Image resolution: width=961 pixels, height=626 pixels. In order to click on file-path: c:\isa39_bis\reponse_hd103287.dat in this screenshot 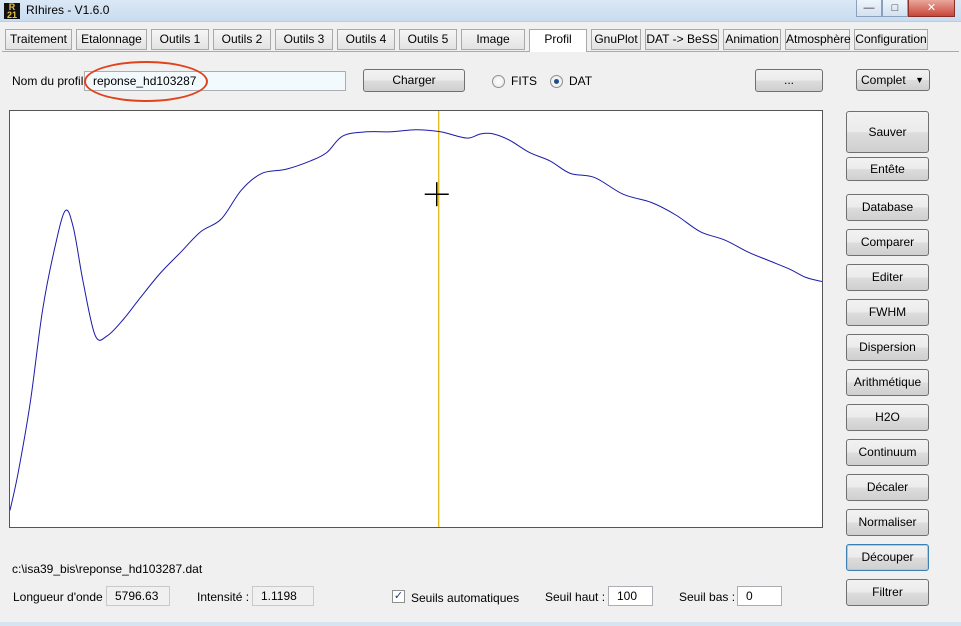, I will do `click(107, 569)`.